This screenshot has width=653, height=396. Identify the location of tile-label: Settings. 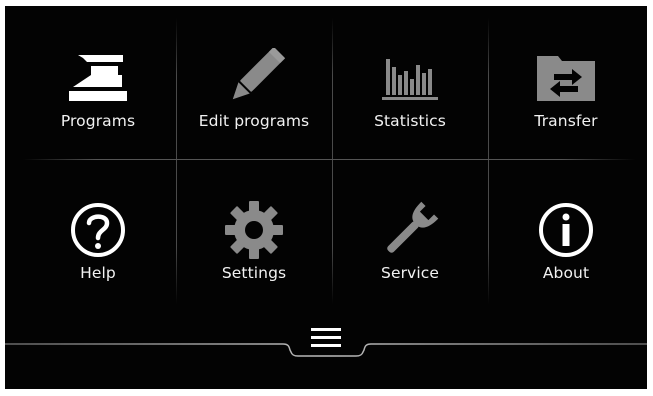
(254, 273).